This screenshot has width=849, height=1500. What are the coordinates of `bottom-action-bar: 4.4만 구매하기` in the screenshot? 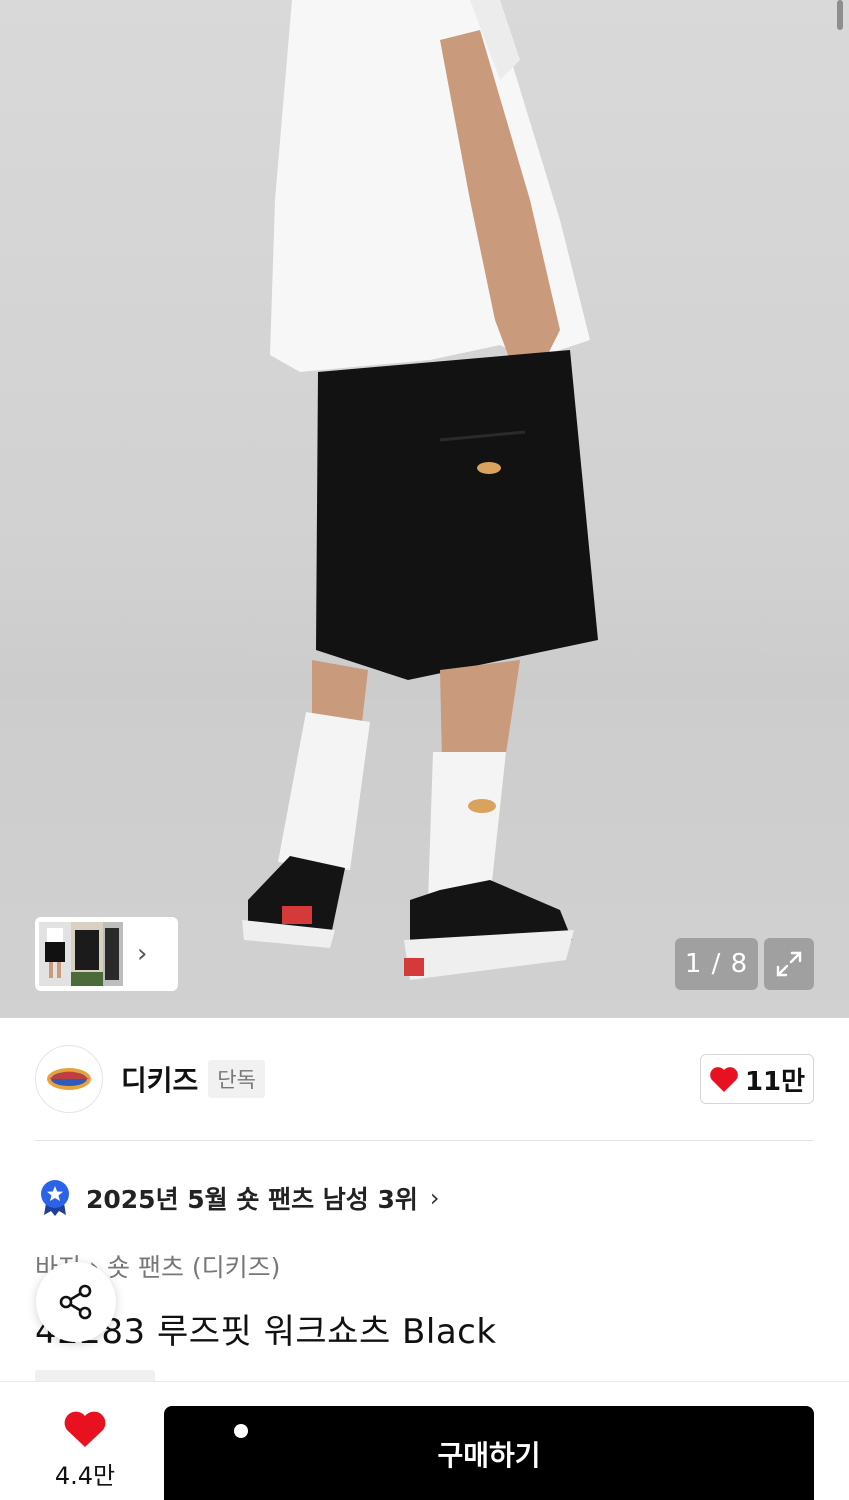 It's located at (424, 1440).